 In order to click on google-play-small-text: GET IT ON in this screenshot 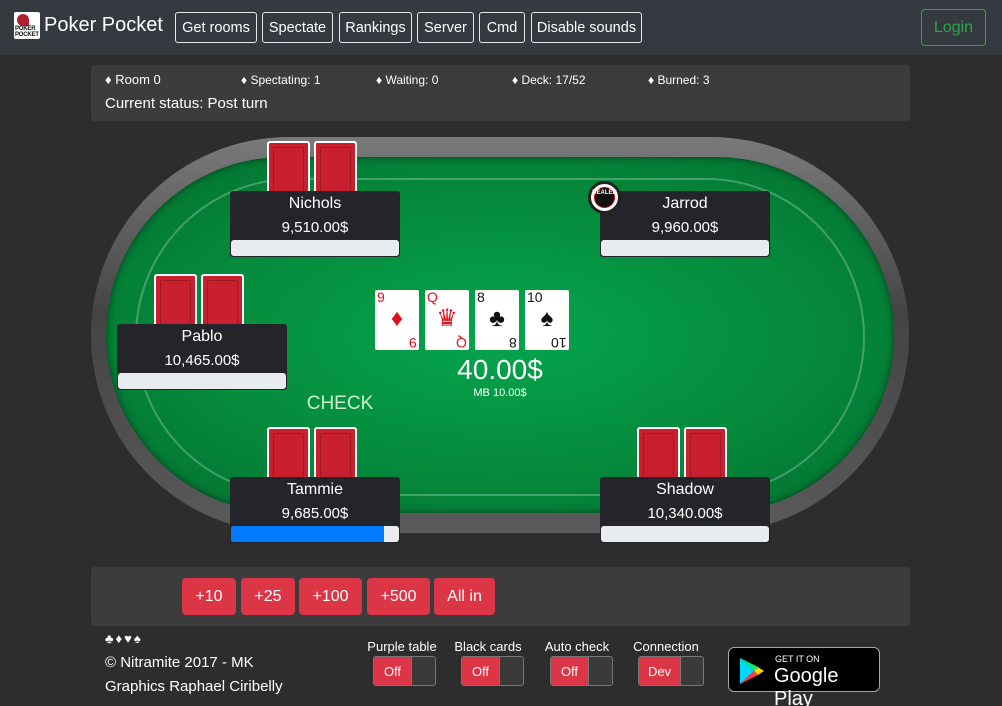, I will do `click(797, 659)`.